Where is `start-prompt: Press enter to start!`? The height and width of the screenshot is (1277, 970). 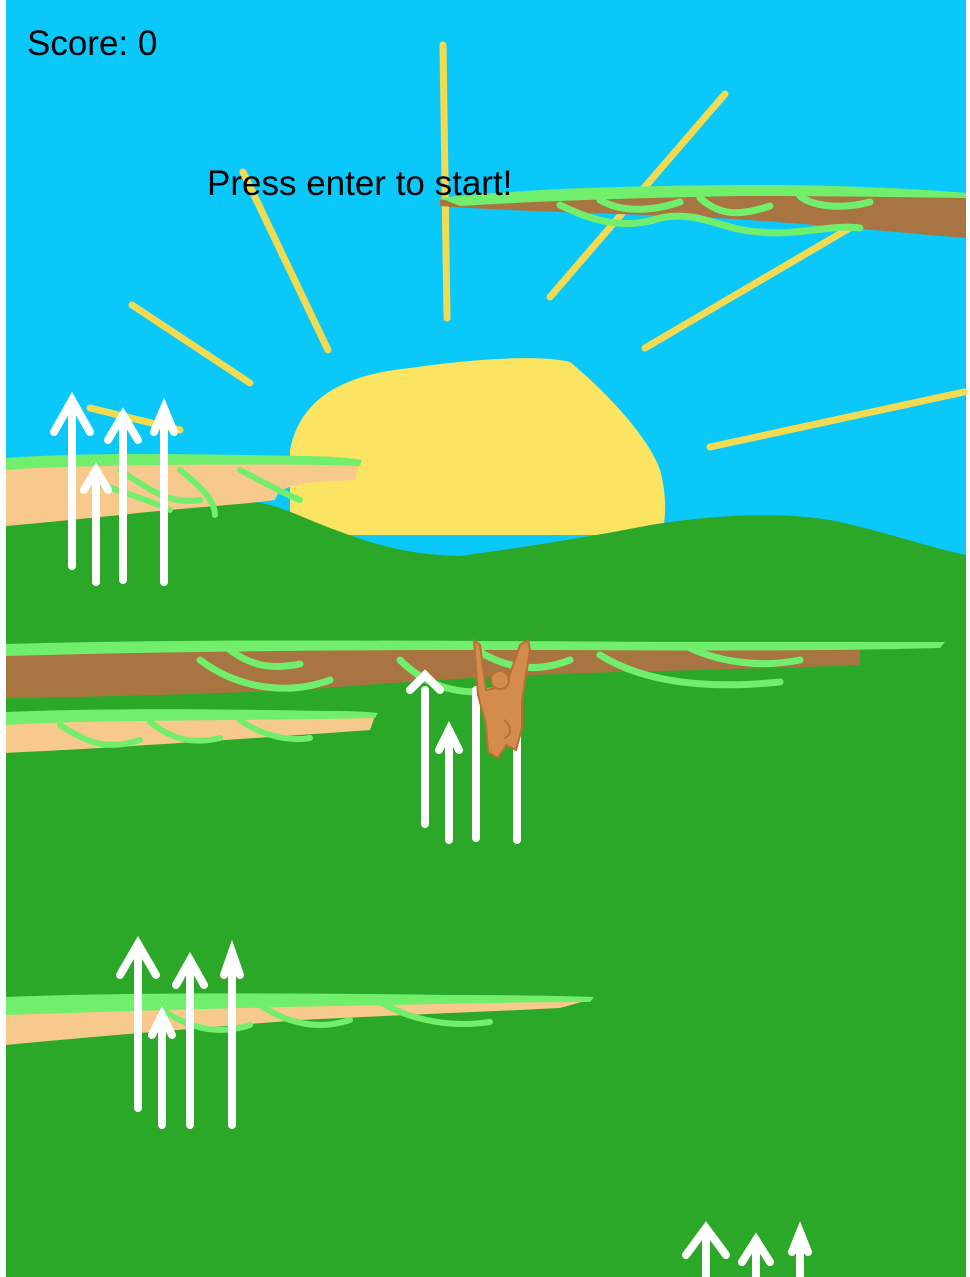 start-prompt: Press enter to start! is located at coordinates (360, 183).